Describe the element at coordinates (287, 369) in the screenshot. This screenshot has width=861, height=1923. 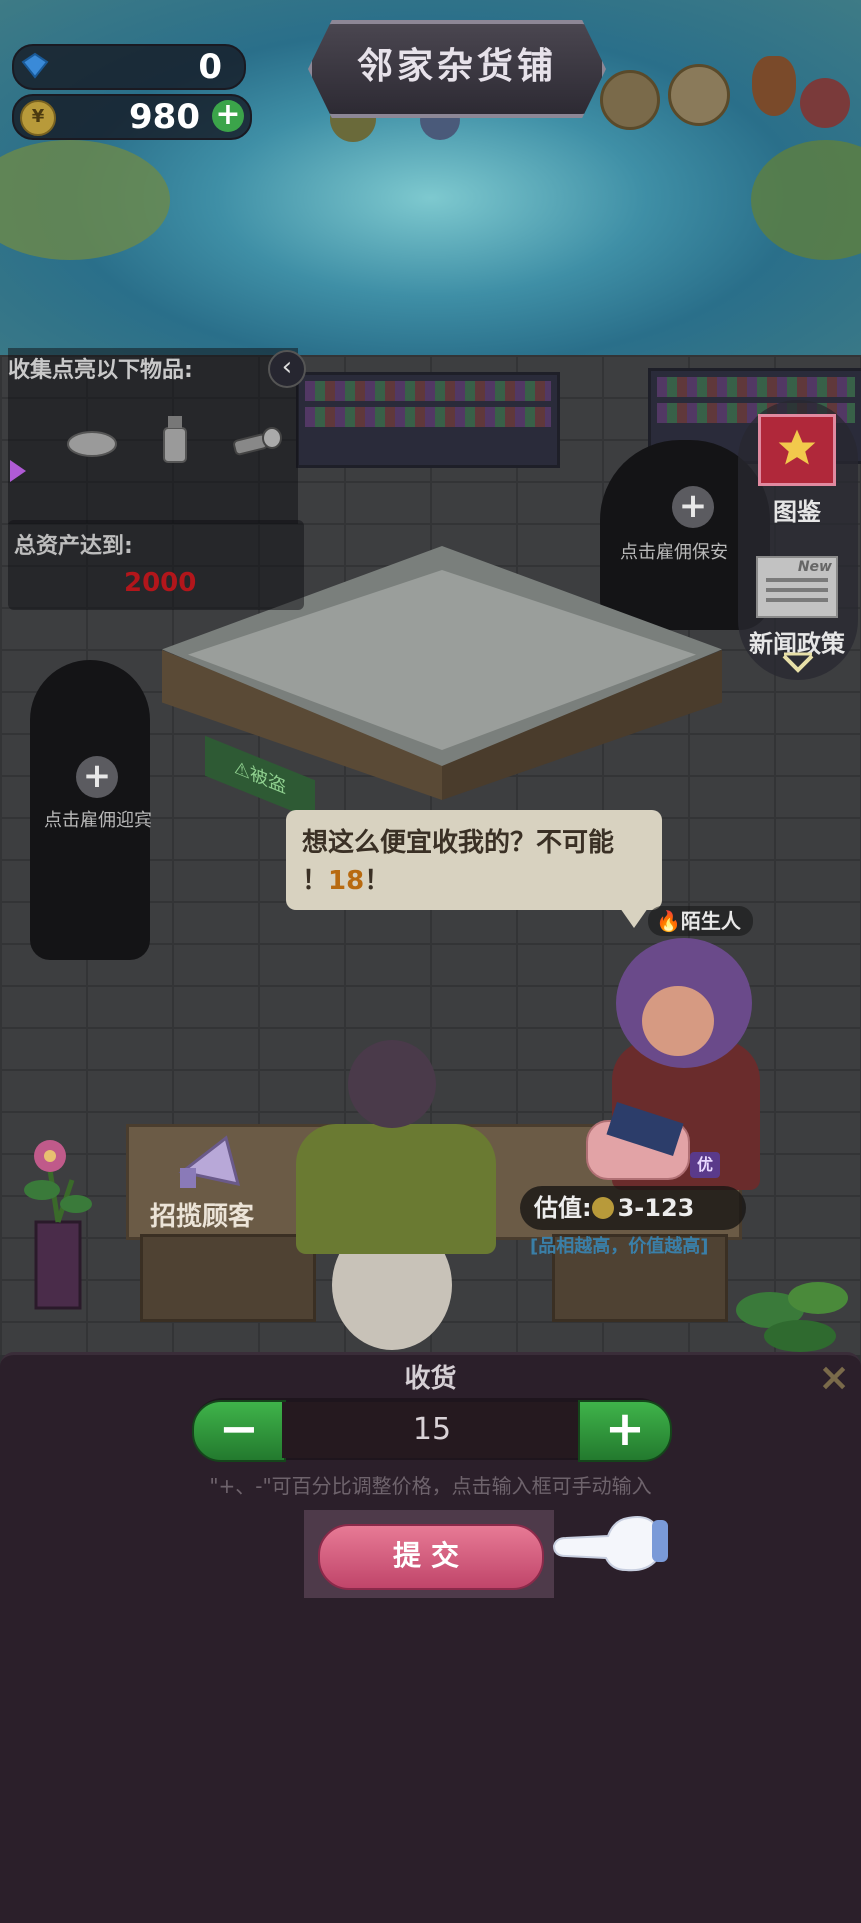
I see `collapse-quest-button: ‹` at that location.